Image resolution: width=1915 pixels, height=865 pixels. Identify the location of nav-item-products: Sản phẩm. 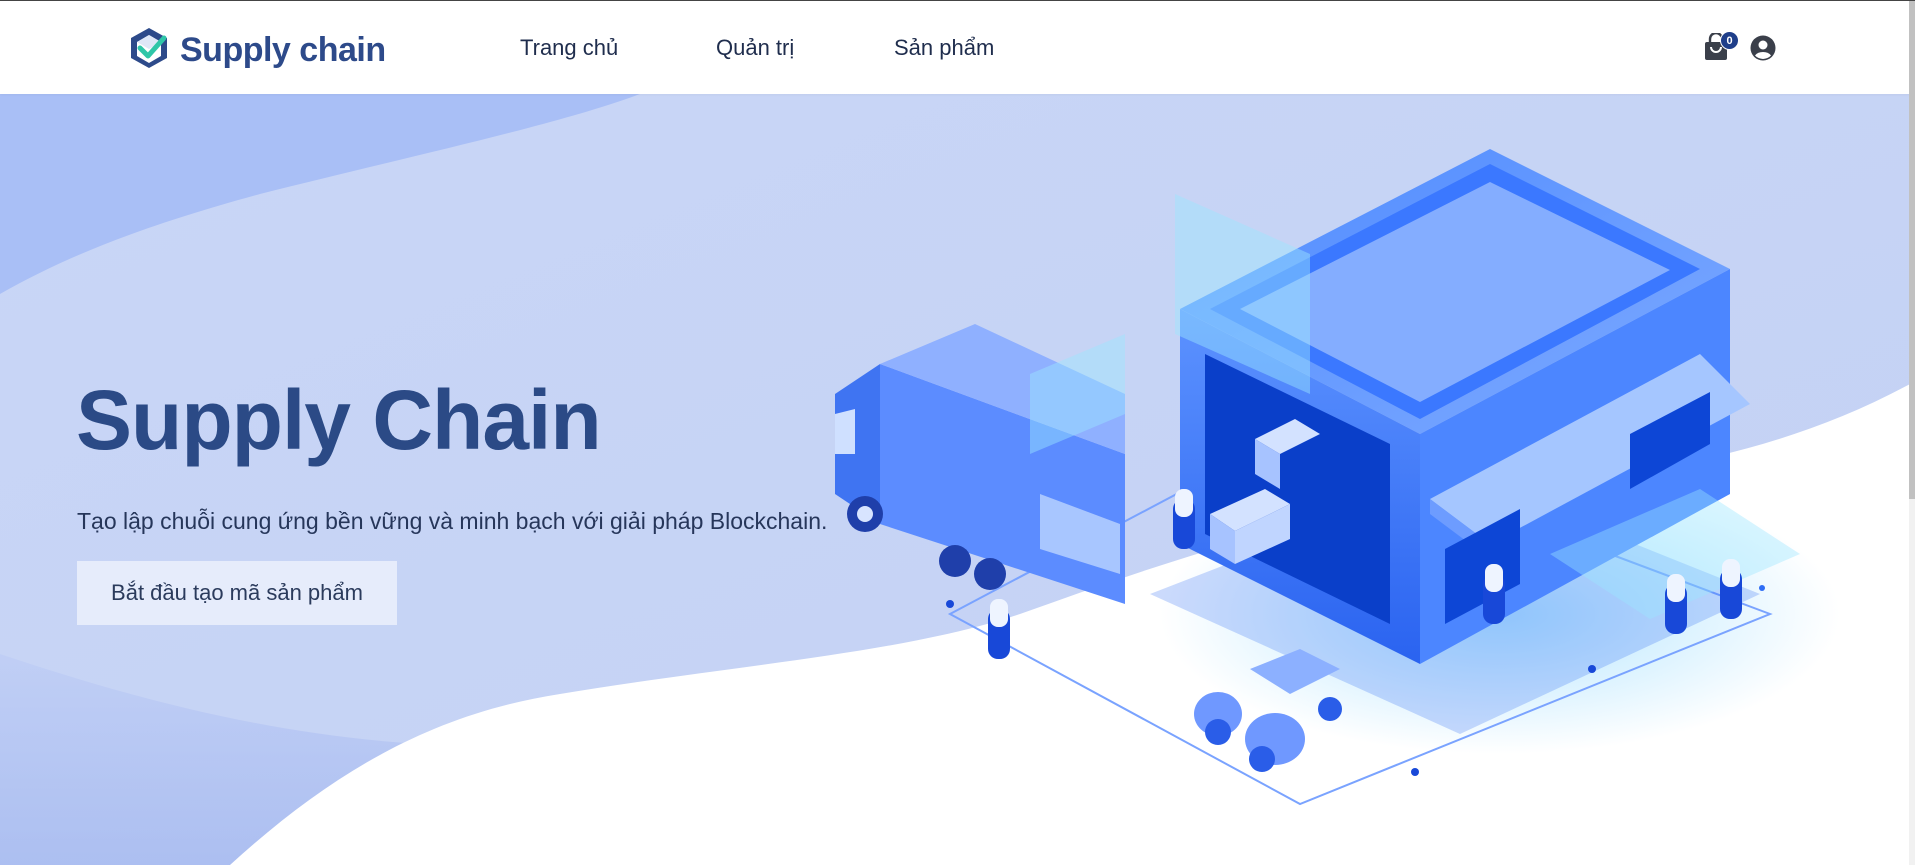
(964, 48).